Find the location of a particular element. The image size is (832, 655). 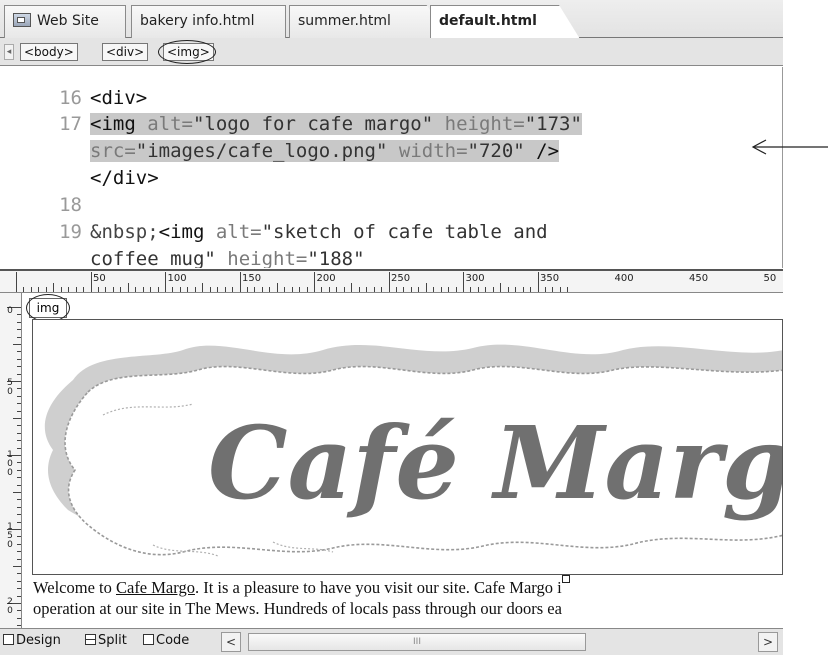

tab-label: summer.html is located at coordinates (344, 21).